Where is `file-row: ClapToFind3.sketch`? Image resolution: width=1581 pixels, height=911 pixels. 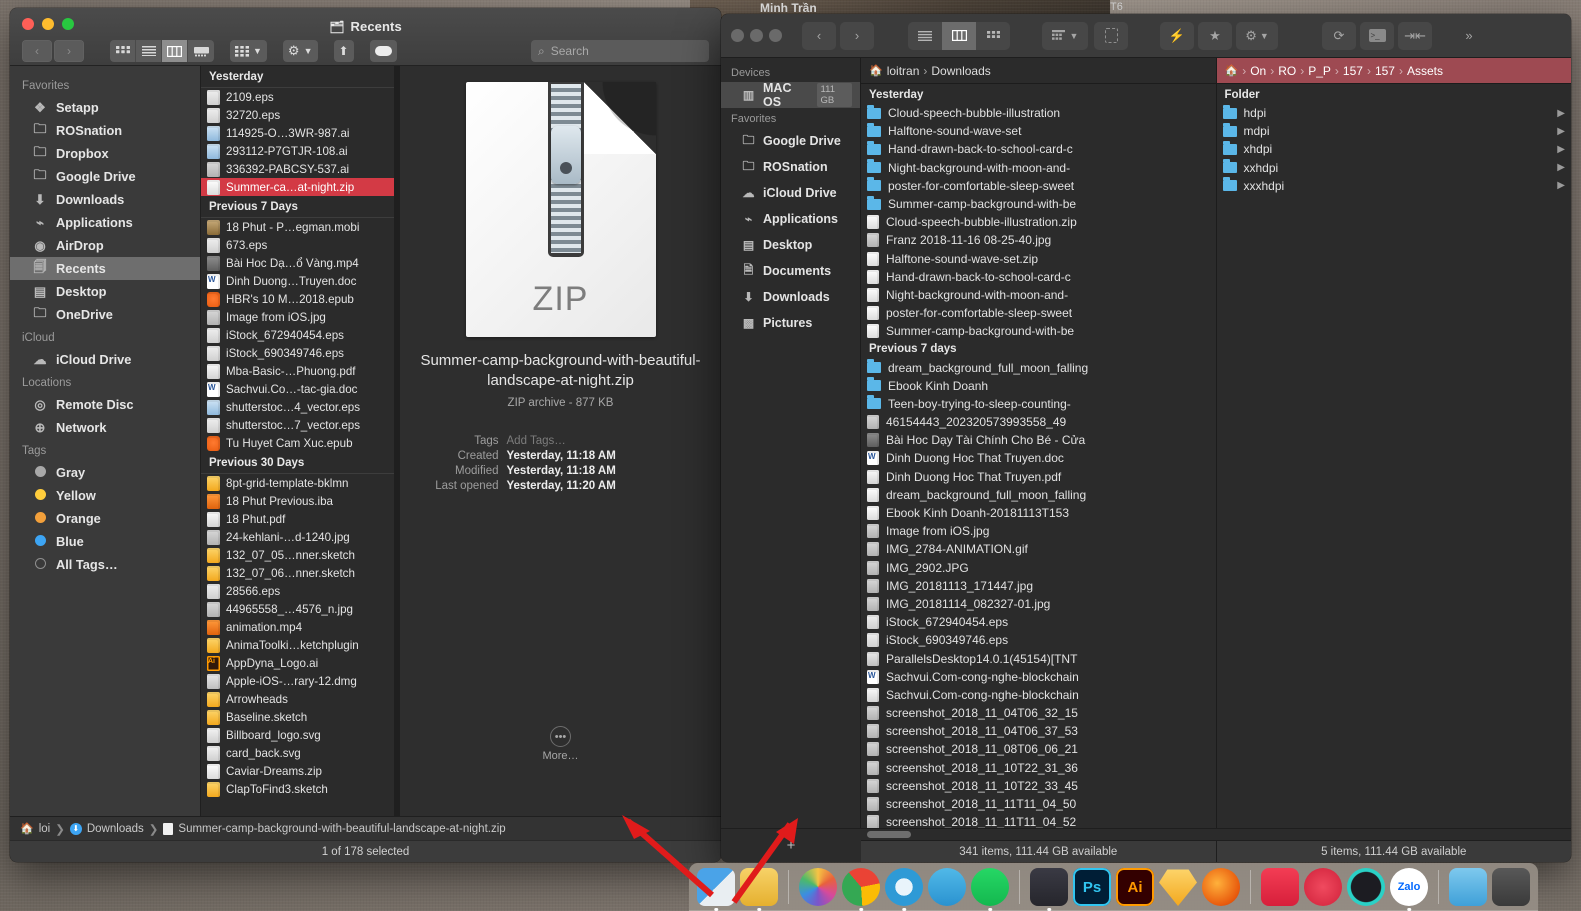
file-row: ClapToFind3.sketch is located at coordinates (297, 789).